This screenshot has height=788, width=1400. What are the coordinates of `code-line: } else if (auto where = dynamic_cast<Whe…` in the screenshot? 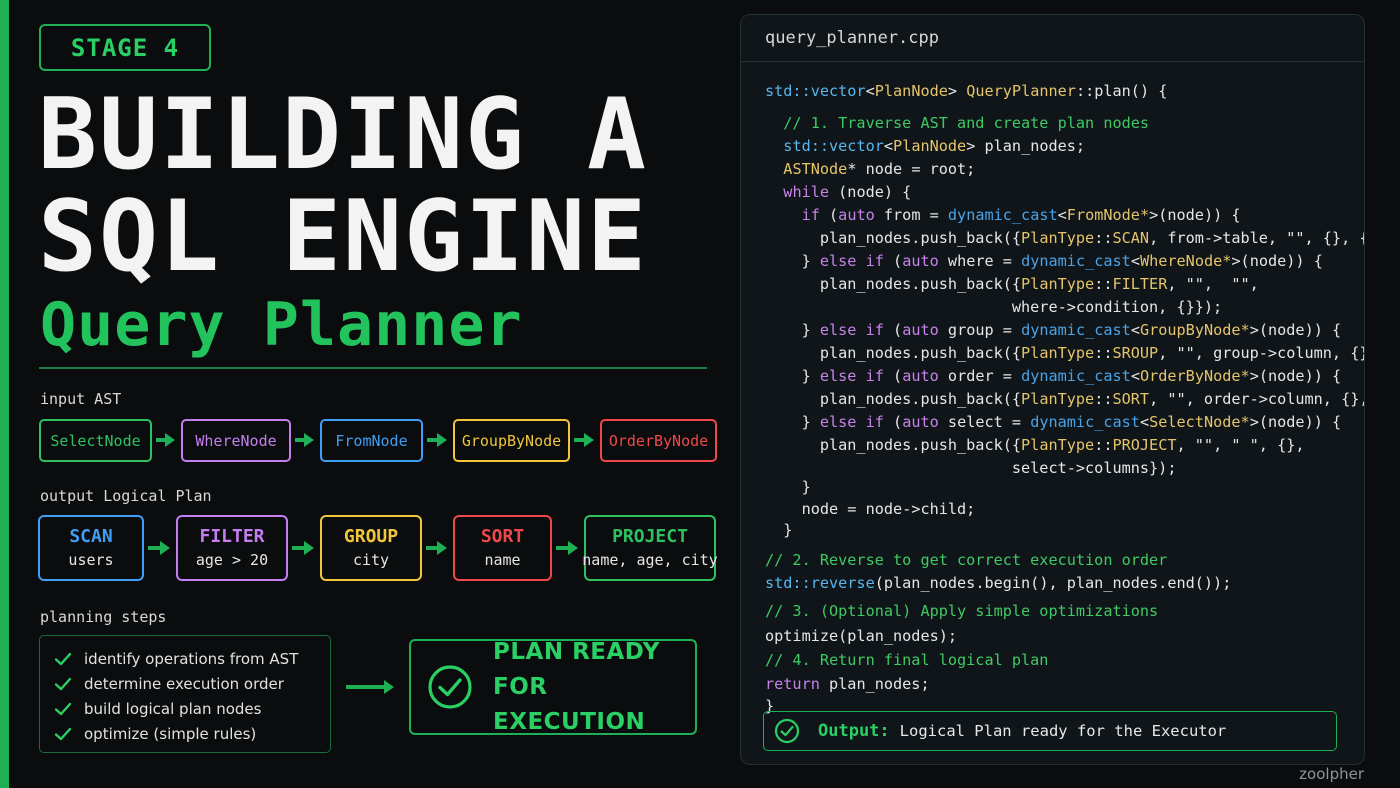 It's located at (1044, 261).